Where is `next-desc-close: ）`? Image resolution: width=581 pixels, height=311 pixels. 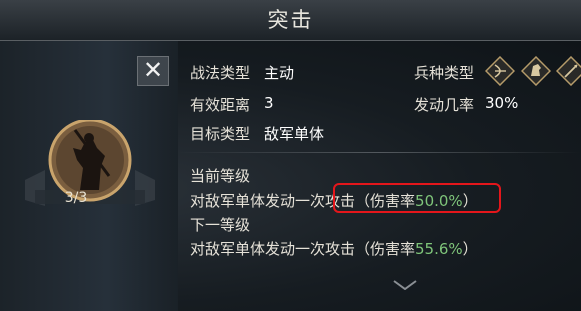 next-desc-close: ） is located at coordinates (470, 249).